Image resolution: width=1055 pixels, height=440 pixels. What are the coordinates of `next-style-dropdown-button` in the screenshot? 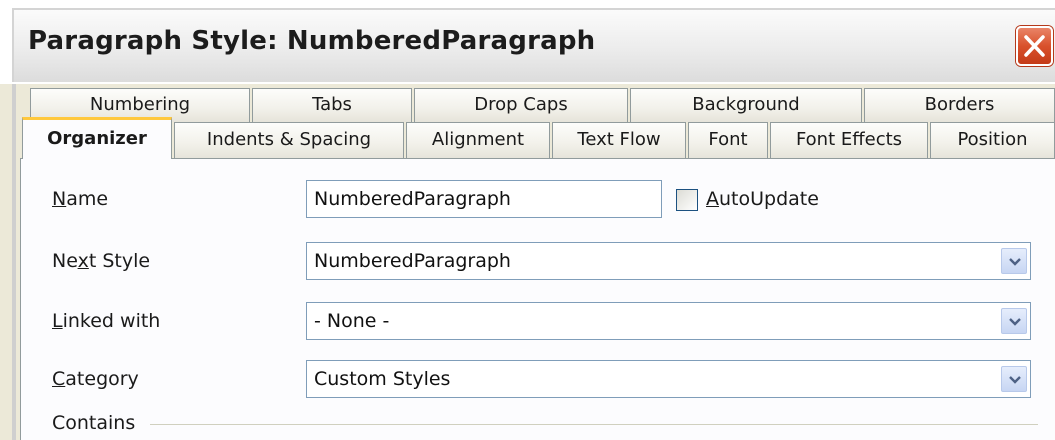 It's located at (1014, 261).